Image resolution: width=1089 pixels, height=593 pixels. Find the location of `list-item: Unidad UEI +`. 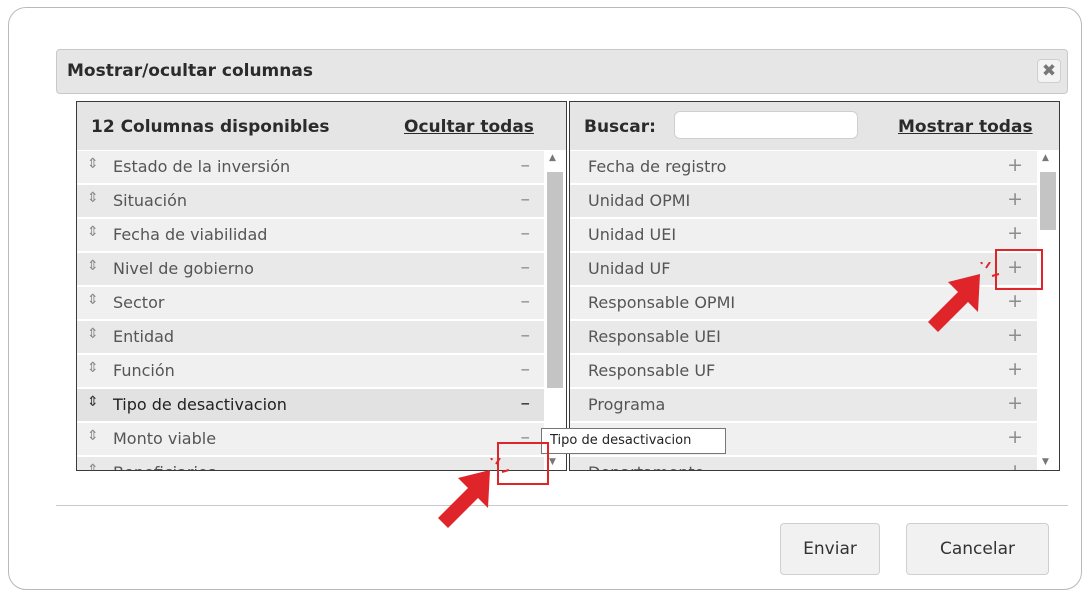

list-item: Unidad UEI + is located at coordinates (803, 234).